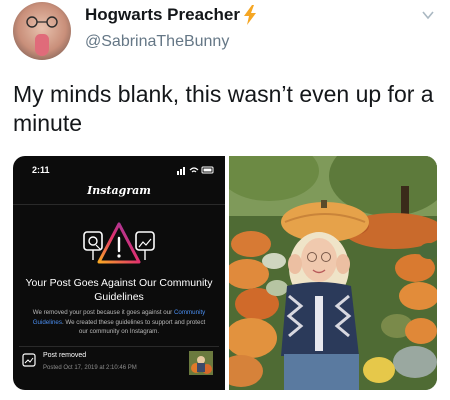 The image size is (450, 400). What do you see at coordinates (119, 190) in the screenshot?
I see `instagram-logo: Instagram` at bounding box center [119, 190].